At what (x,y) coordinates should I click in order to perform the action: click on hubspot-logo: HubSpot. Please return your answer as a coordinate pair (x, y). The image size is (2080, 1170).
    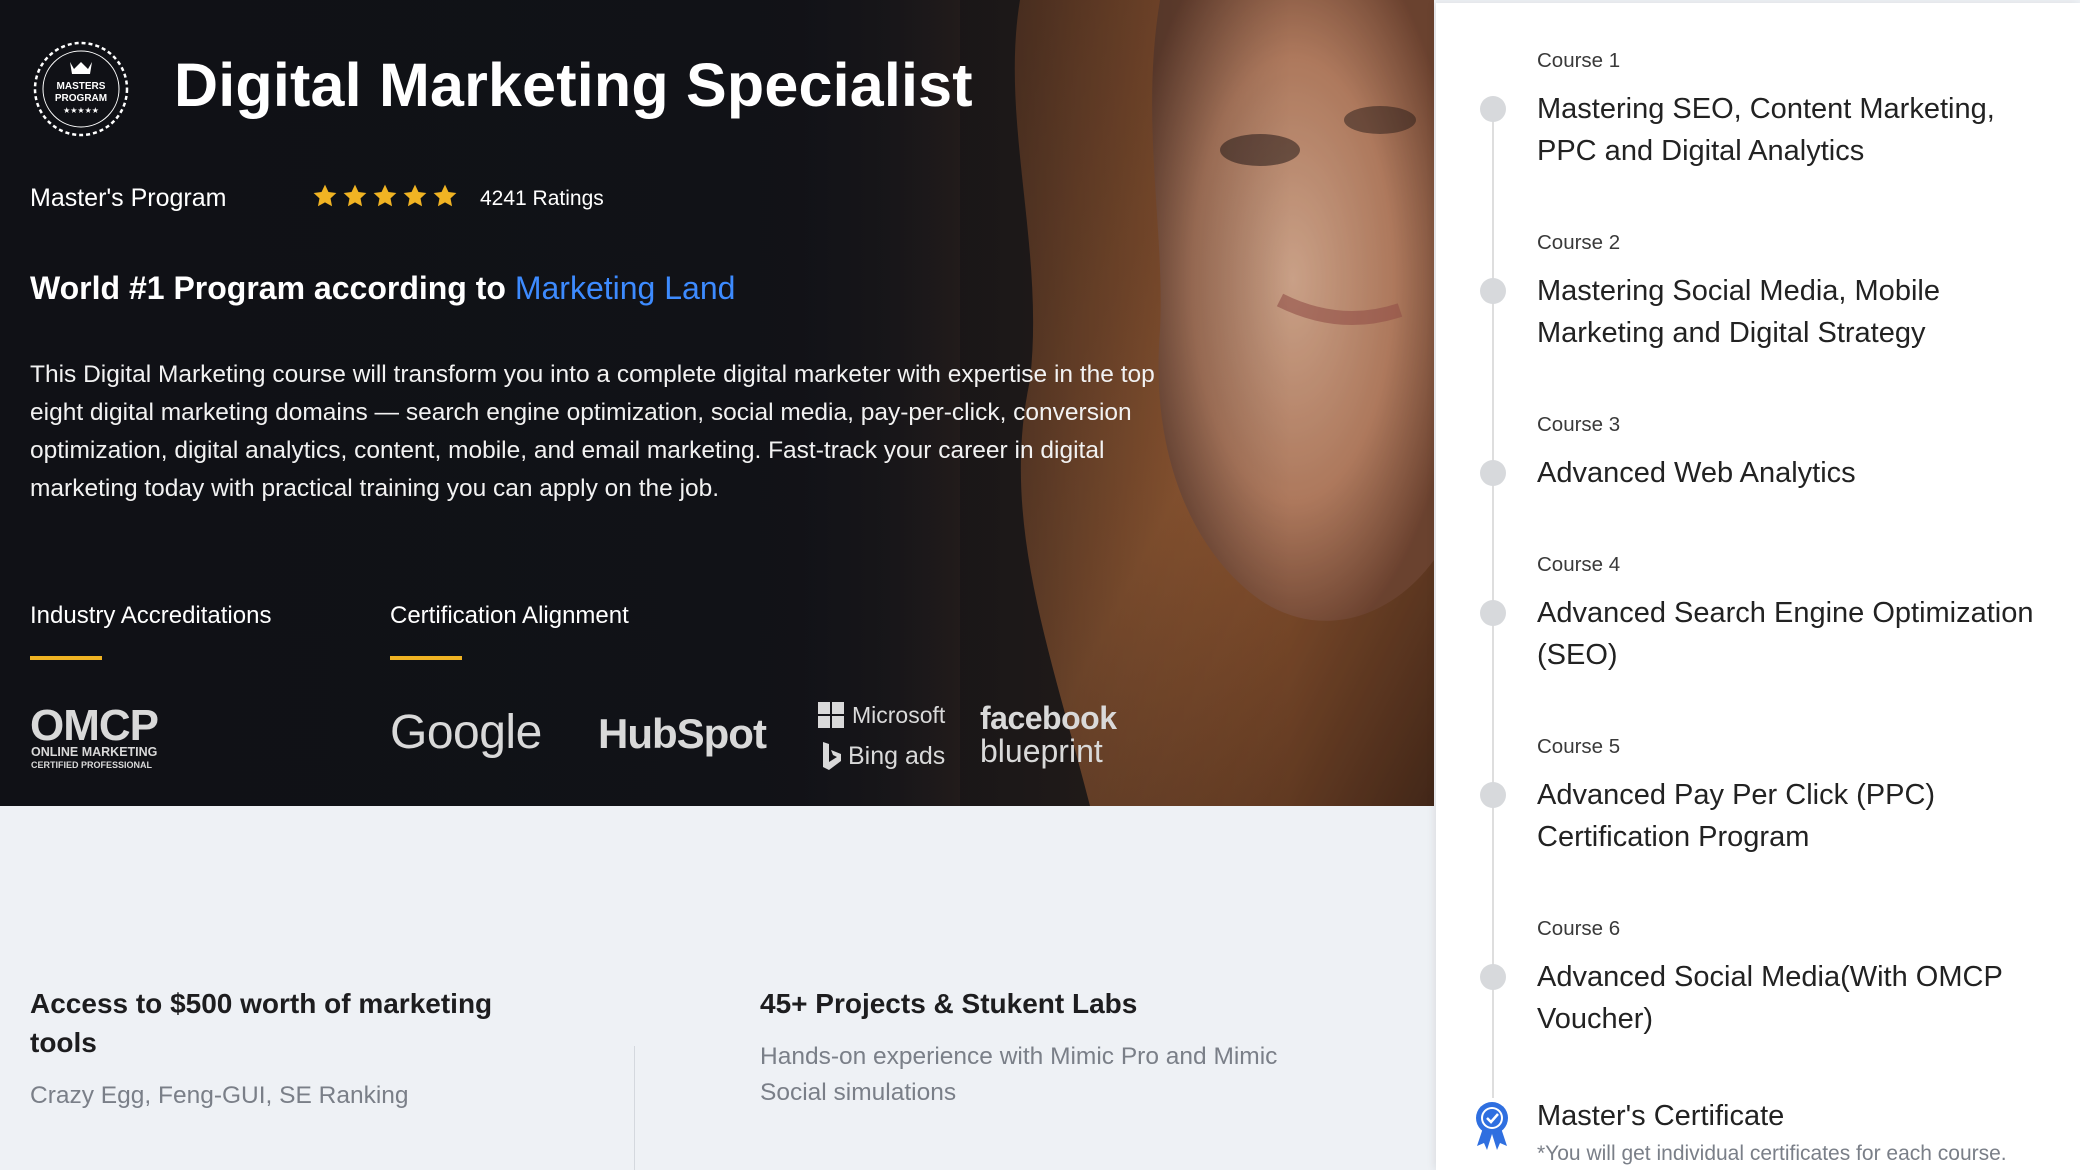
    Looking at the image, I should click on (682, 733).